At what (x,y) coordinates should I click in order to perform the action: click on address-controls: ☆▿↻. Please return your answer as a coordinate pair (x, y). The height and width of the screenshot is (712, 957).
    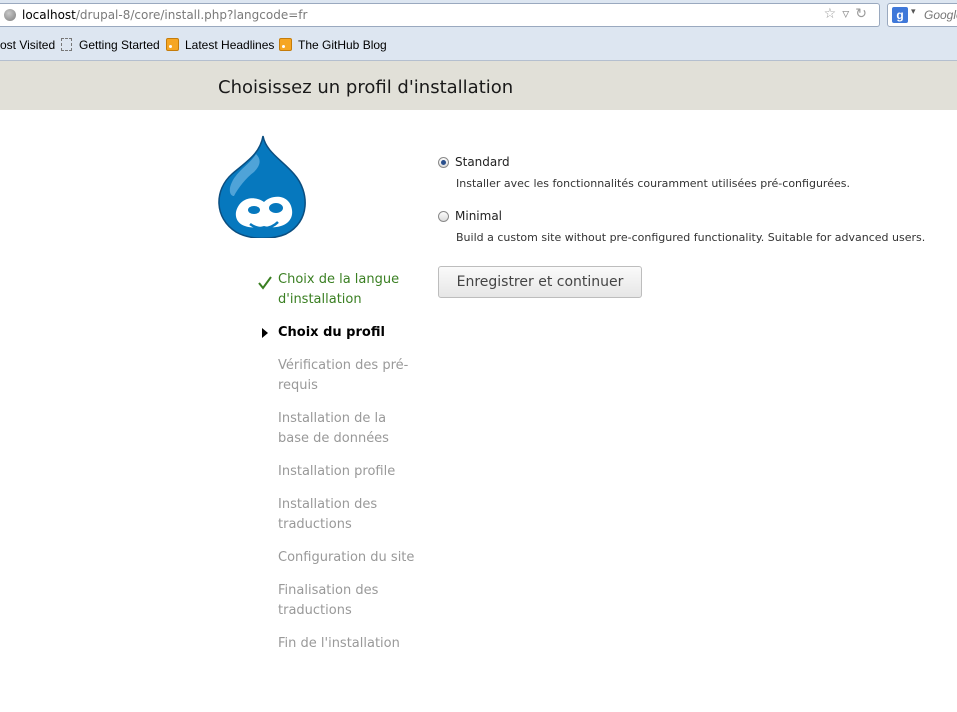
    Looking at the image, I should click on (848, 14).